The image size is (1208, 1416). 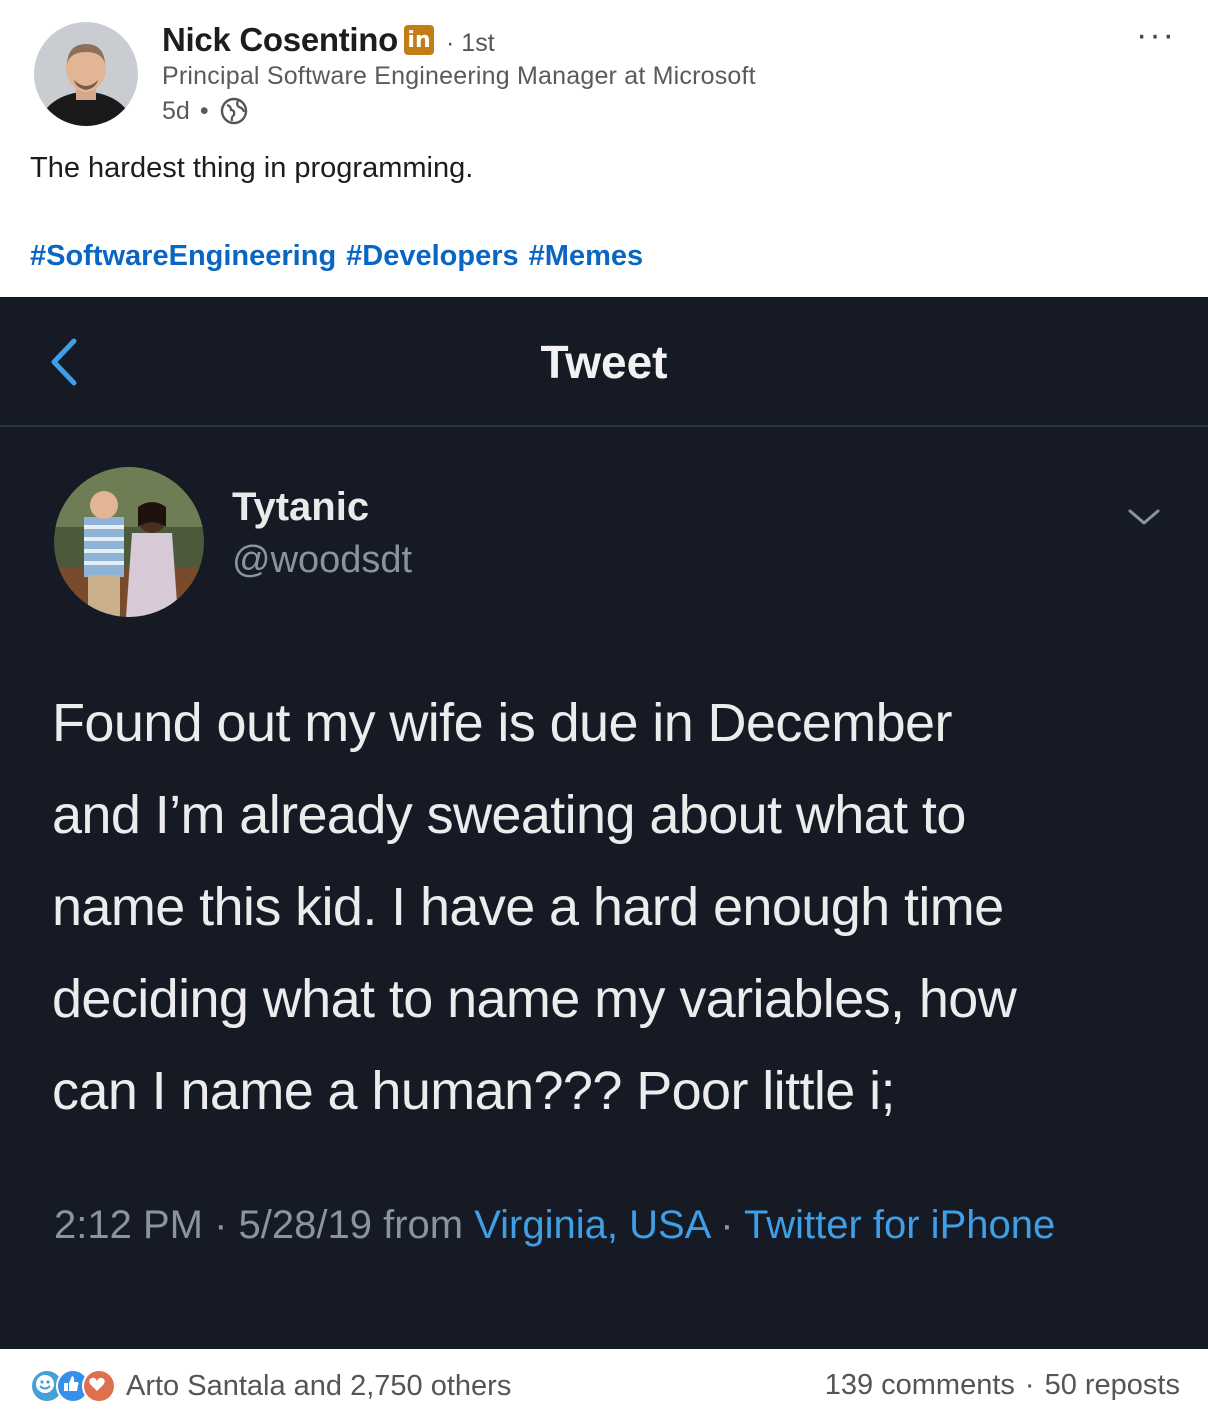 What do you see at coordinates (319, 1385) in the screenshot?
I see `reactions-text: Arto Santala and 2,750 others` at bounding box center [319, 1385].